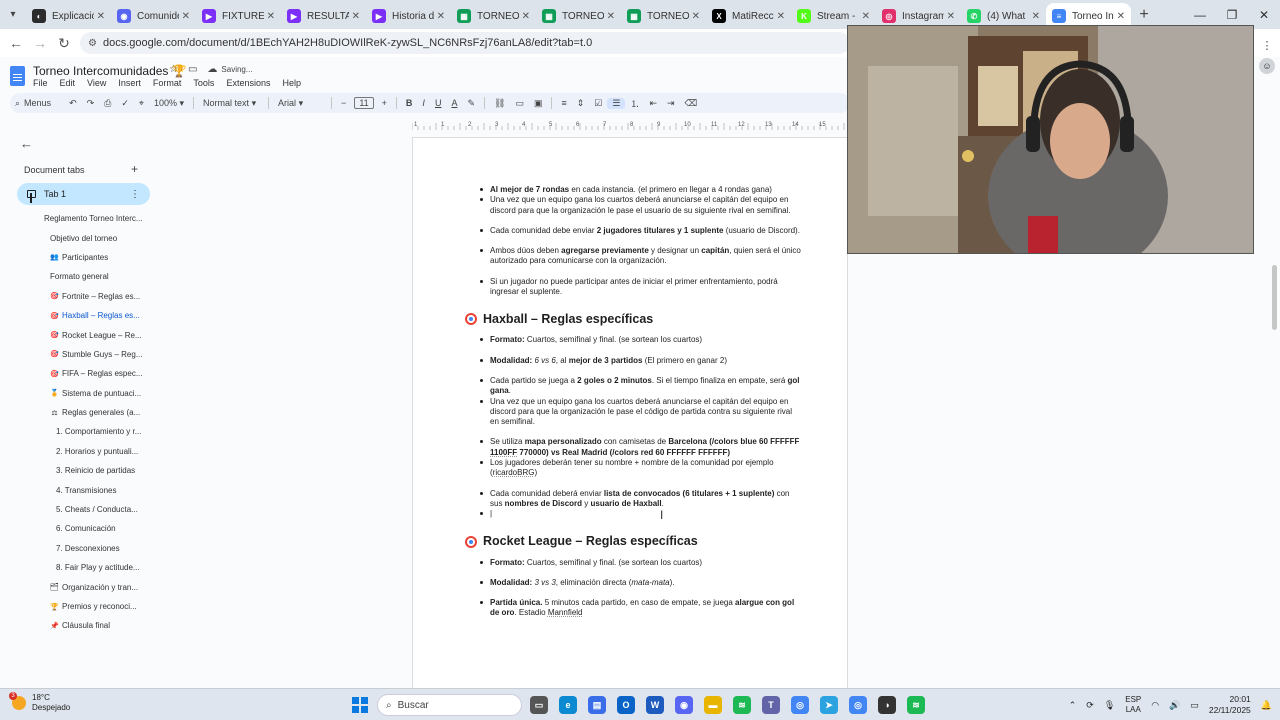  What do you see at coordinates (68, 83) in the screenshot?
I see `menu-item-edit: Edit` at bounding box center [68, 83].